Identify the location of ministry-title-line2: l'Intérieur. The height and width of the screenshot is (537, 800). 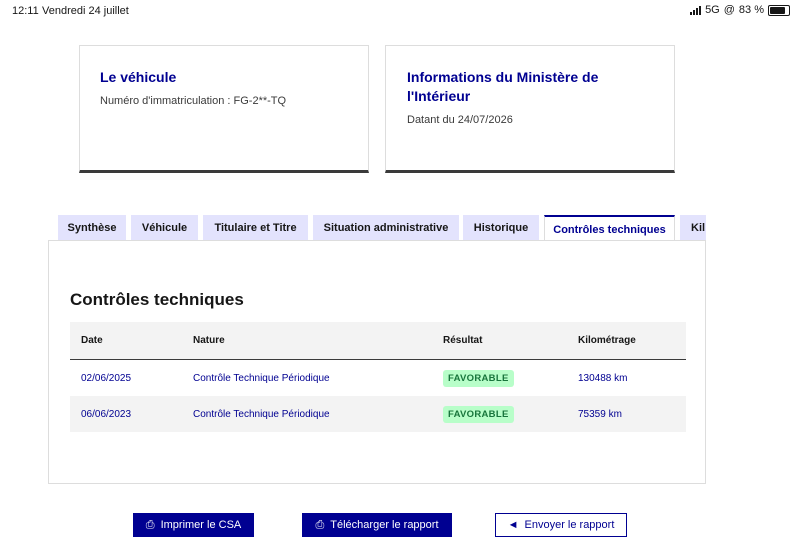
(439, 96).